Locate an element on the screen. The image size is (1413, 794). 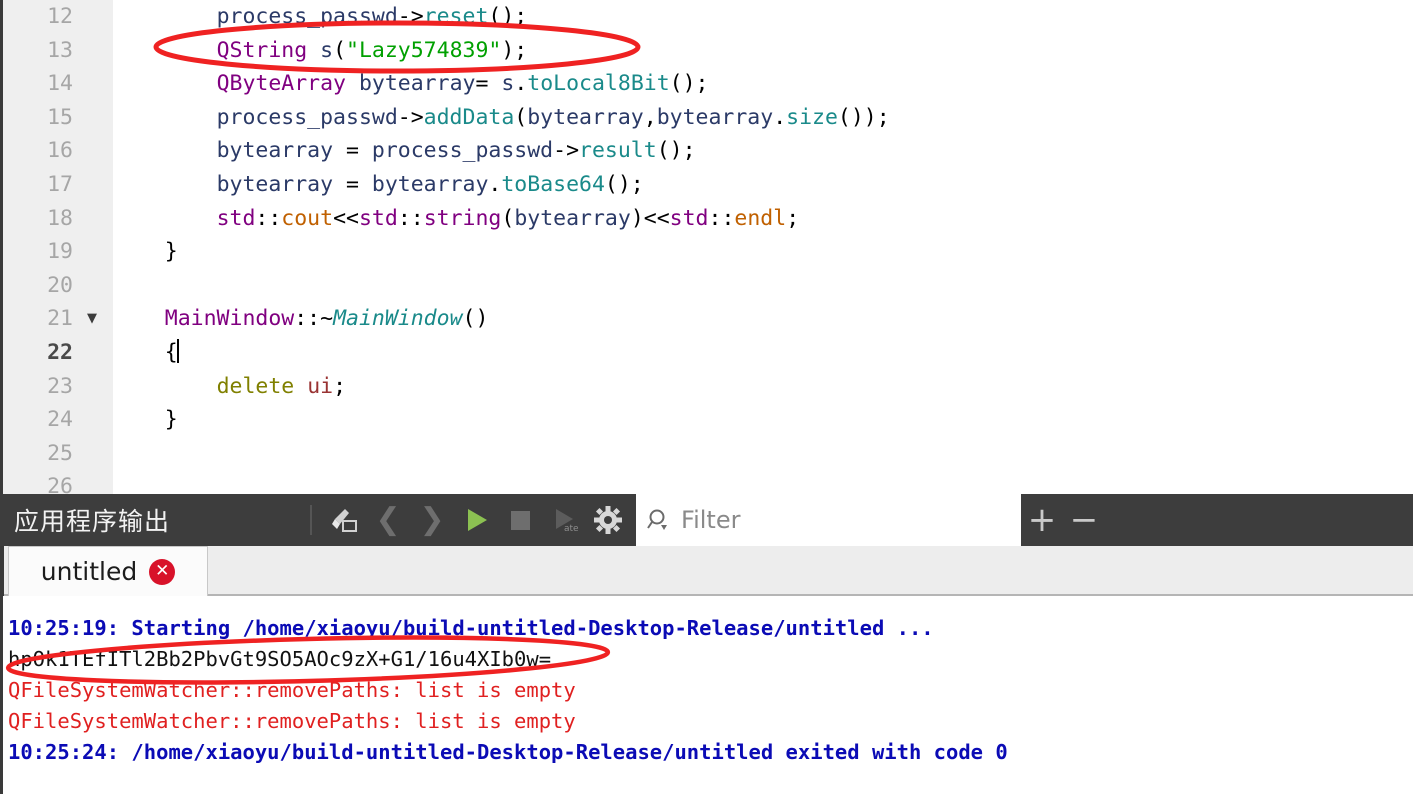
tab-untitled: untitled ✕ is located at coordinates (108, 571).